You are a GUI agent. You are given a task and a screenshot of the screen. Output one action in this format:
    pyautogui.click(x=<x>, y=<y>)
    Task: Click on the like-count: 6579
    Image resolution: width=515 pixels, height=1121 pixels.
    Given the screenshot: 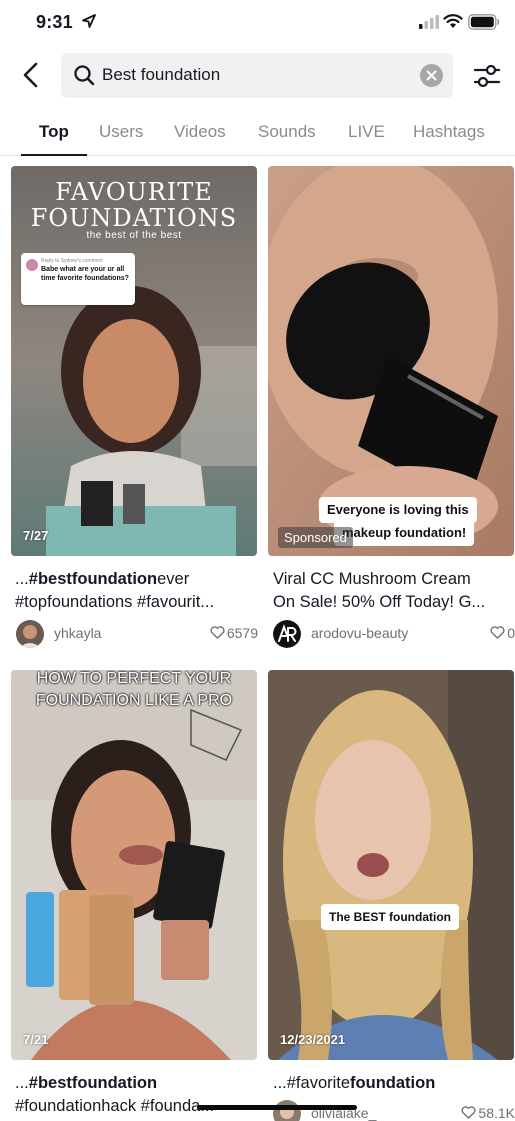 What is the action you would take?
    pyautogui.click(x=234, y=633)
    